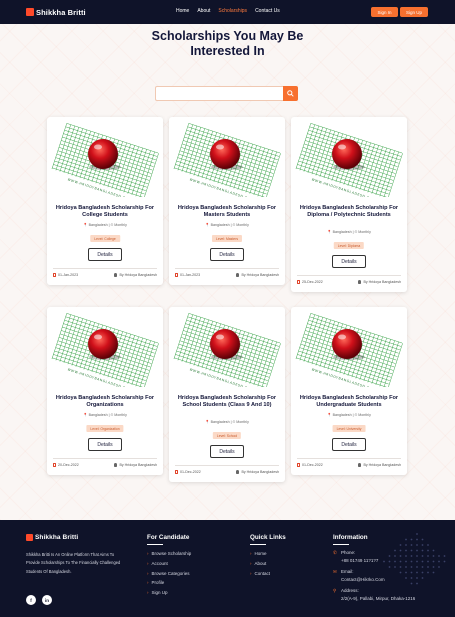 The width and height of the screenshot is (455, 617). I want to click on footer-logo: Shikkha Britti, so click(52, 537).